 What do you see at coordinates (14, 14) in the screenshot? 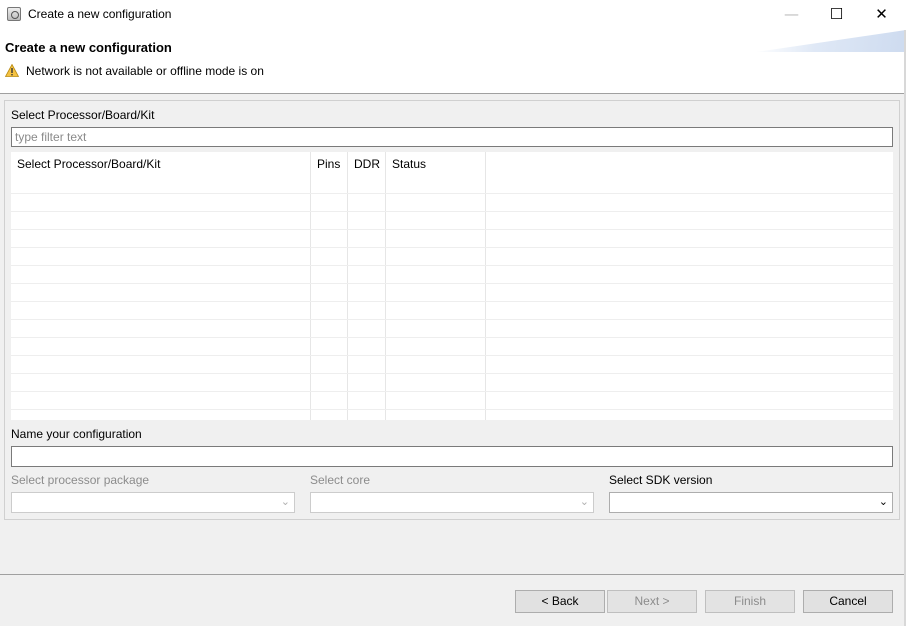
I see `app-gear-icon` at bounding box center [14, 14].